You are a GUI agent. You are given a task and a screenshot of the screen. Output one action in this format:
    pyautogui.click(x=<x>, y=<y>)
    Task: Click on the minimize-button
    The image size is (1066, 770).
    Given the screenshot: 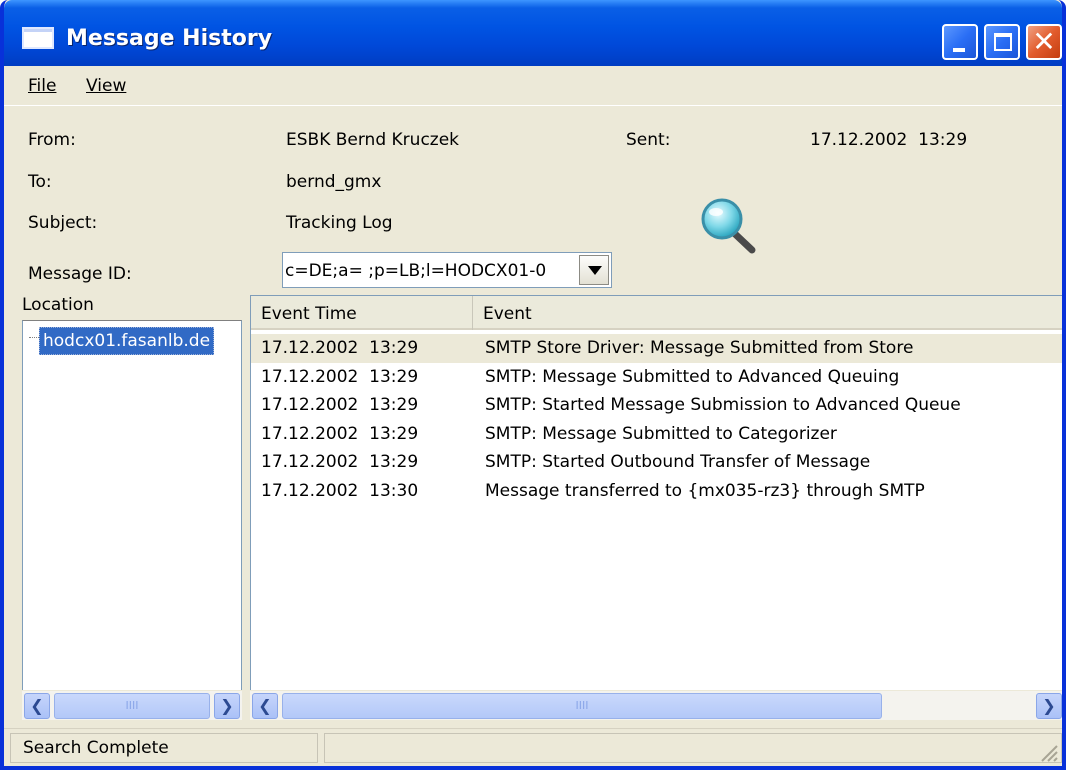 What is the action you would take?
    pyautogui.click(x=960, y=42)
    